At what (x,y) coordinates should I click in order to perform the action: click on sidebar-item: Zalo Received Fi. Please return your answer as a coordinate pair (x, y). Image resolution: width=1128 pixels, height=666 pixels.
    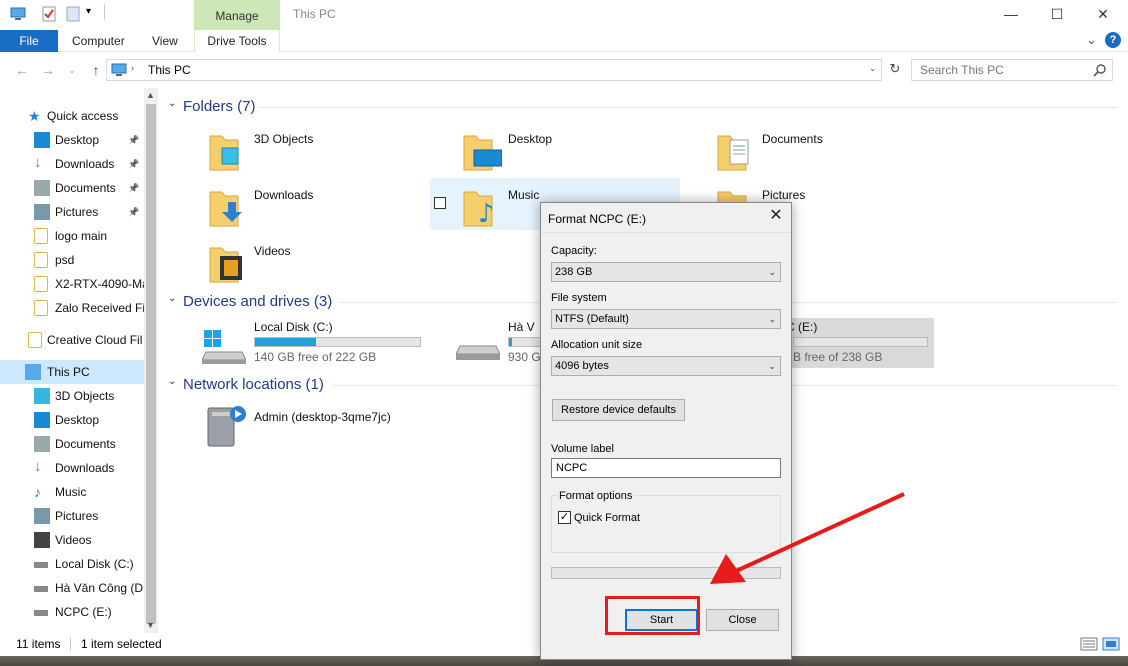
    Looking at the image, I should click on (72, 308).